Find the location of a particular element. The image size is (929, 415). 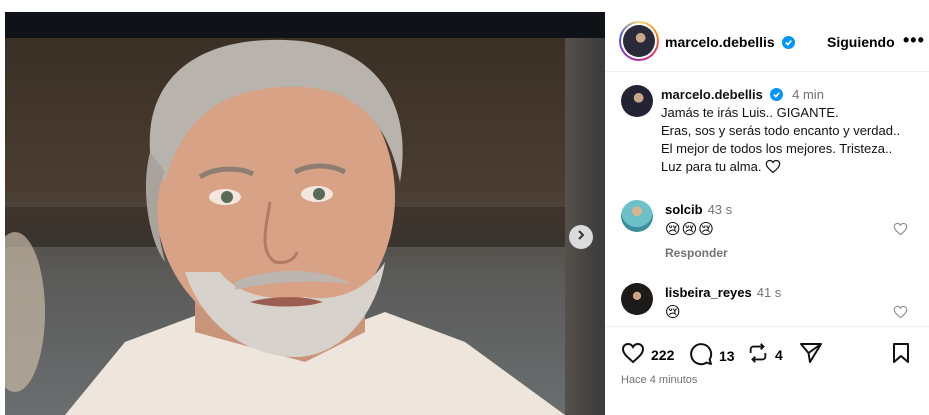

comment-text: 😢 is located at coordinates (673, 312).